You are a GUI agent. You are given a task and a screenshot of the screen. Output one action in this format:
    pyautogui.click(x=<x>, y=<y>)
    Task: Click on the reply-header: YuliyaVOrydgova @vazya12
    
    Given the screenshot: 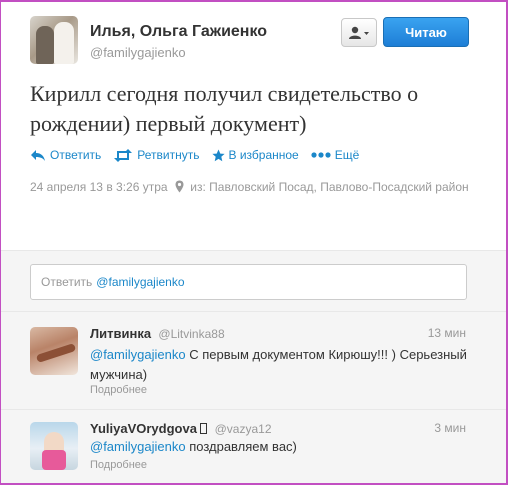 What is the action you would take?
    pyautogui.click(x=181, y=428)
    